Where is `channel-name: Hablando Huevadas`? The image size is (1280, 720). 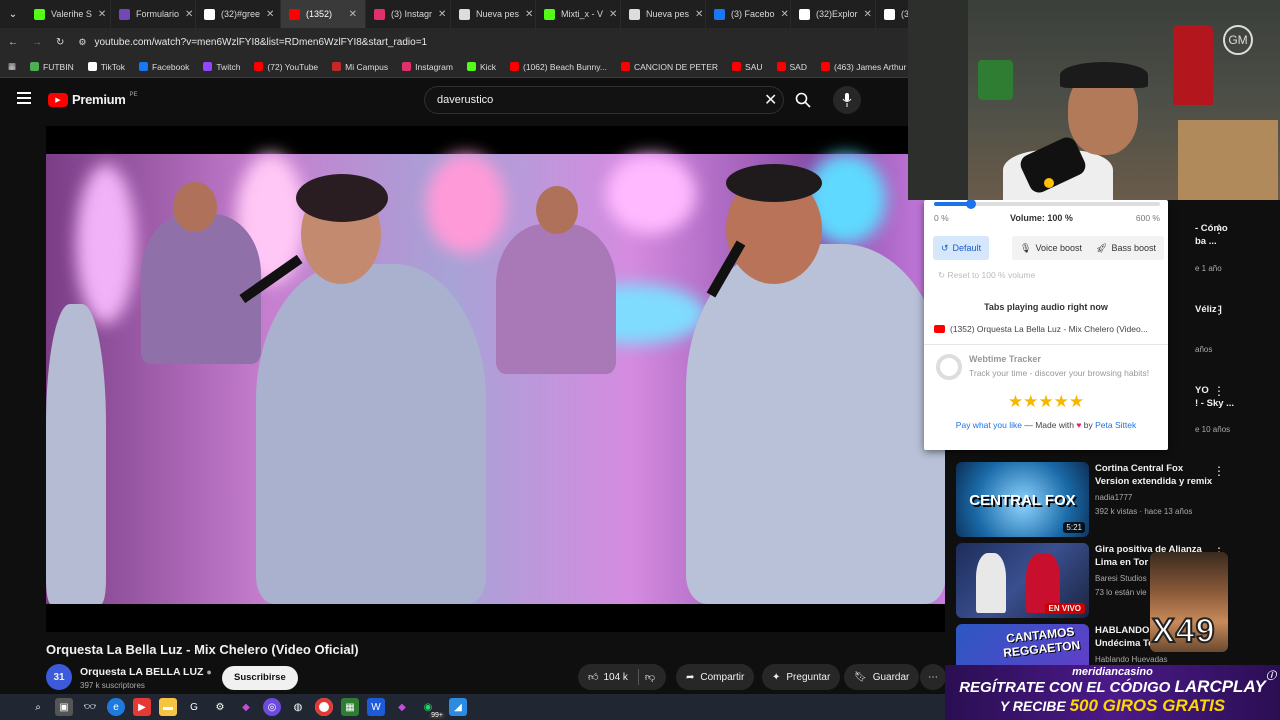
channel-name: Hablando Huevadas is located at coordinates (1131, 659).